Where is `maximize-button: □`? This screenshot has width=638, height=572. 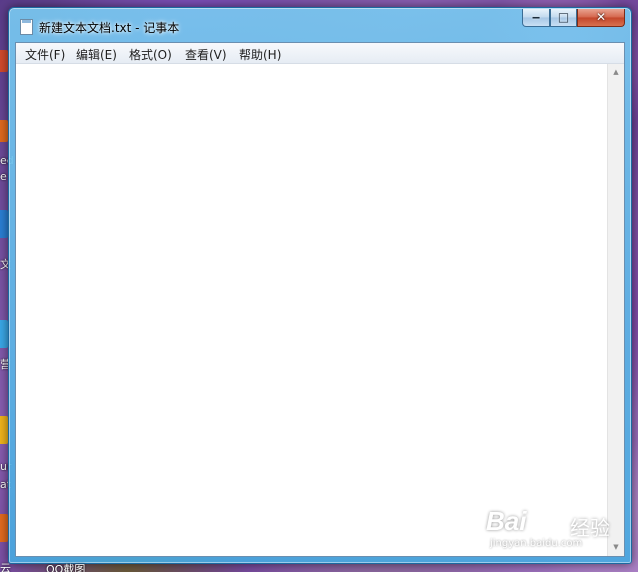
maximize-button: □ is located at coordinates (563, 18).